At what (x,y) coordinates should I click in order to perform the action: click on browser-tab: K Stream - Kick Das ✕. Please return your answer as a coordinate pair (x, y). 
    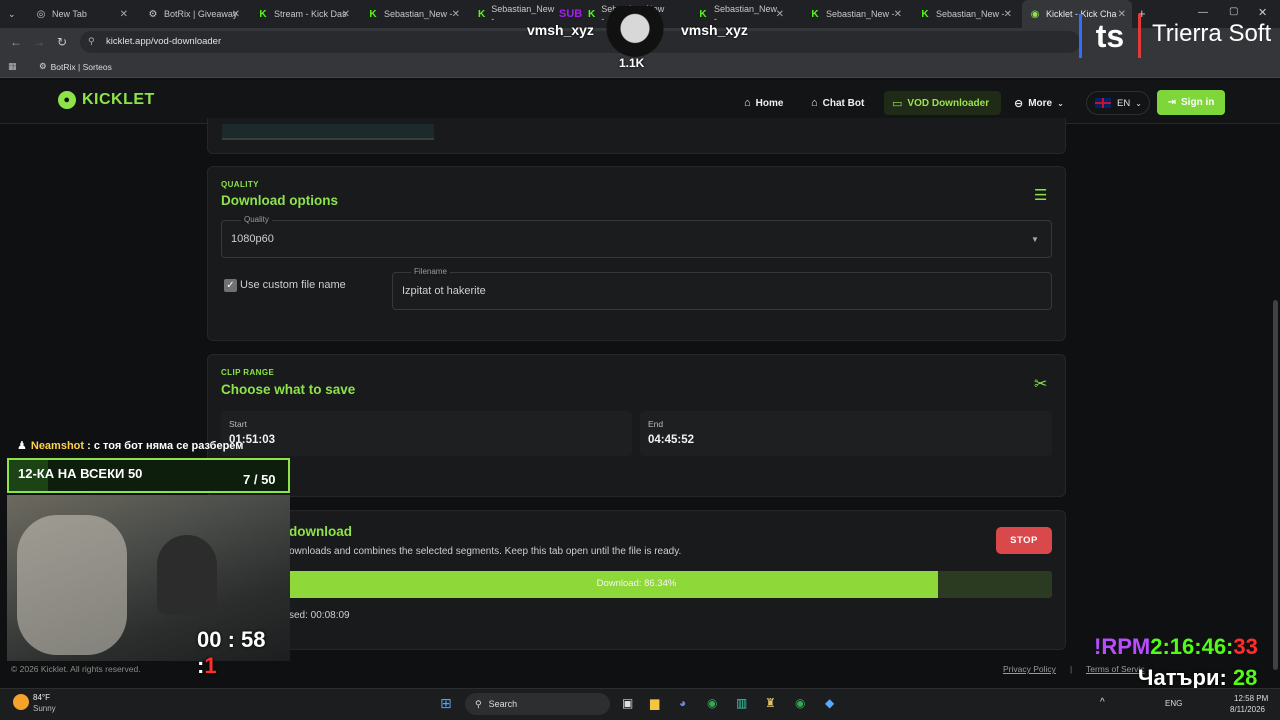
    Looking at the image, I should click on (303, 14).